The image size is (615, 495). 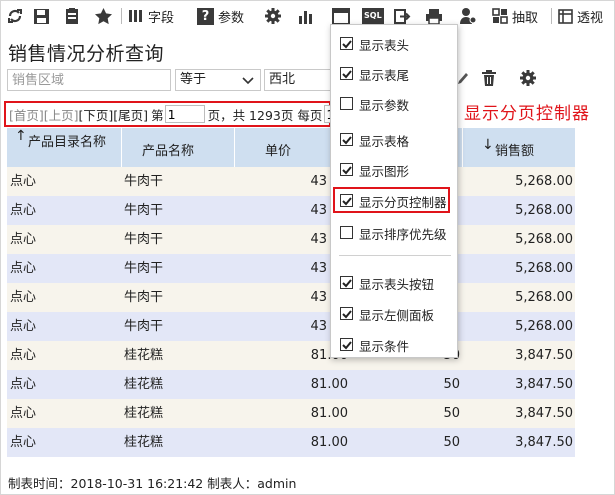 What do you see at coordinates (395, 255) in the screenshot?
I see `menu-separator` at bounding box center [395, 255].